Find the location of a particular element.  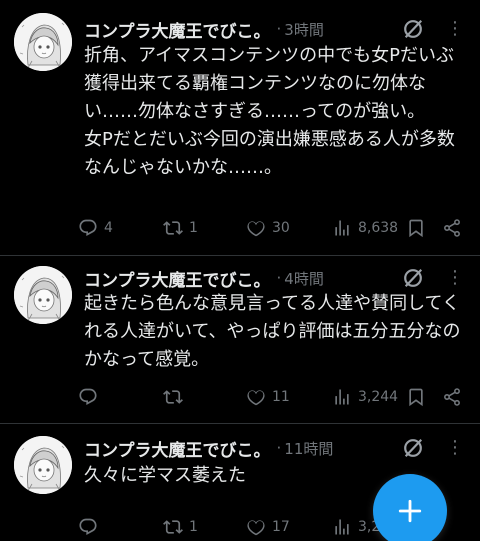

action-bar: 11 3,244 is located at coordinates (275, 397).